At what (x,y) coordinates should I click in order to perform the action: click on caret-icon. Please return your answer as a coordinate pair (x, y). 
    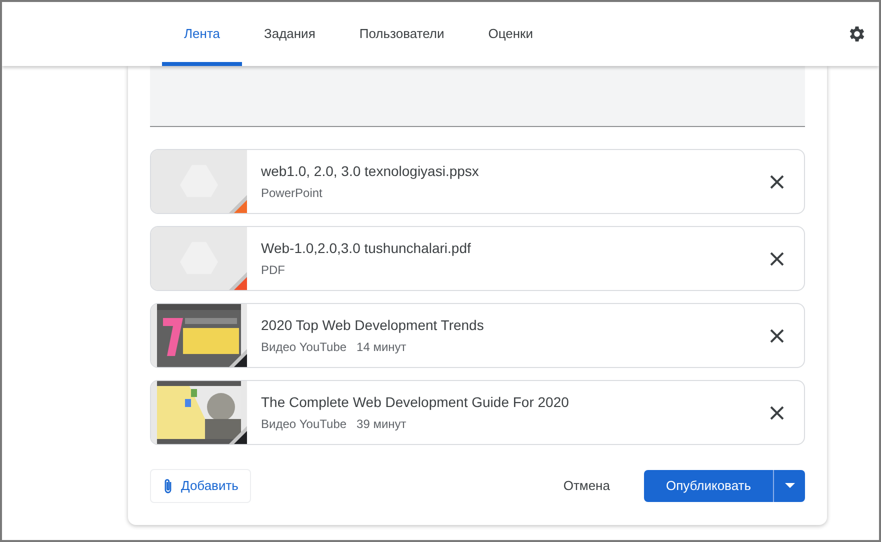
    Looking at the image, I should click on (789, 485).